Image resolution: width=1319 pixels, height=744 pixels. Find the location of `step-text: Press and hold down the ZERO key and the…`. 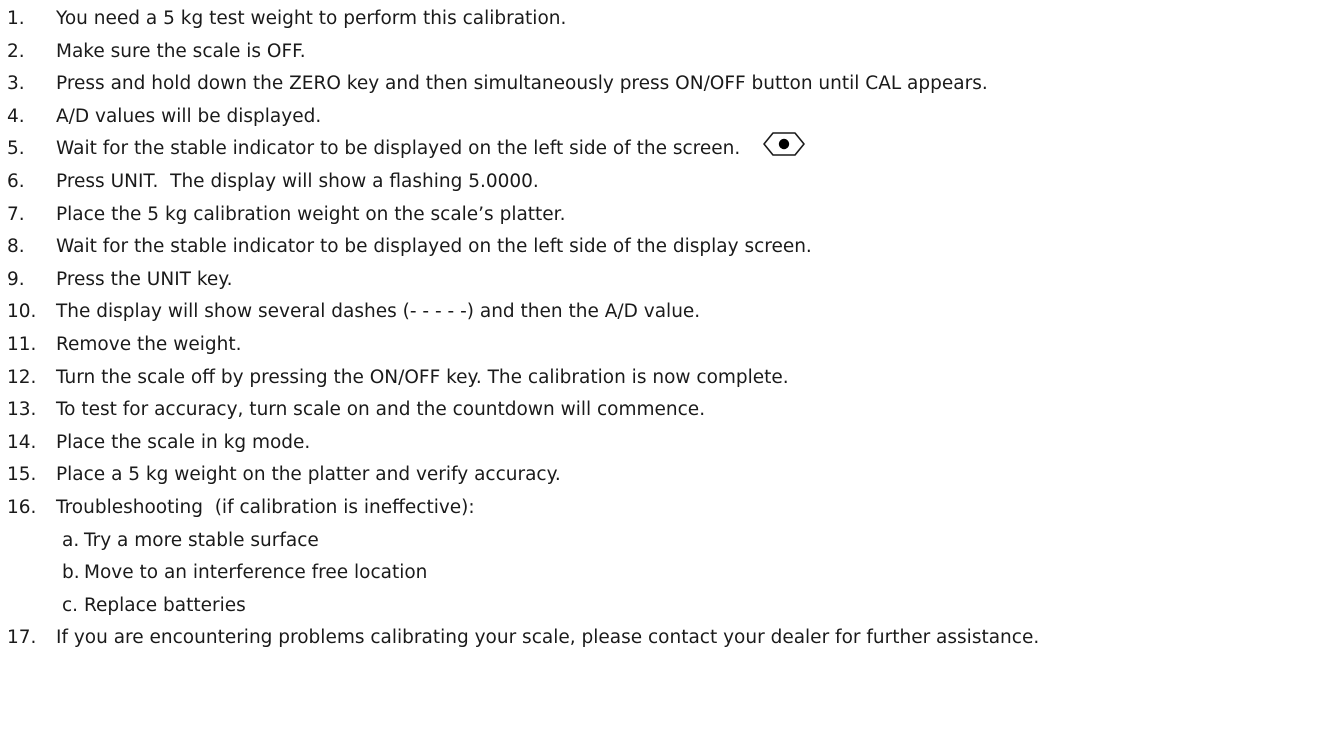

step-text: Press and hold down the ZERO key and the… is located at coordinates (522, 84).